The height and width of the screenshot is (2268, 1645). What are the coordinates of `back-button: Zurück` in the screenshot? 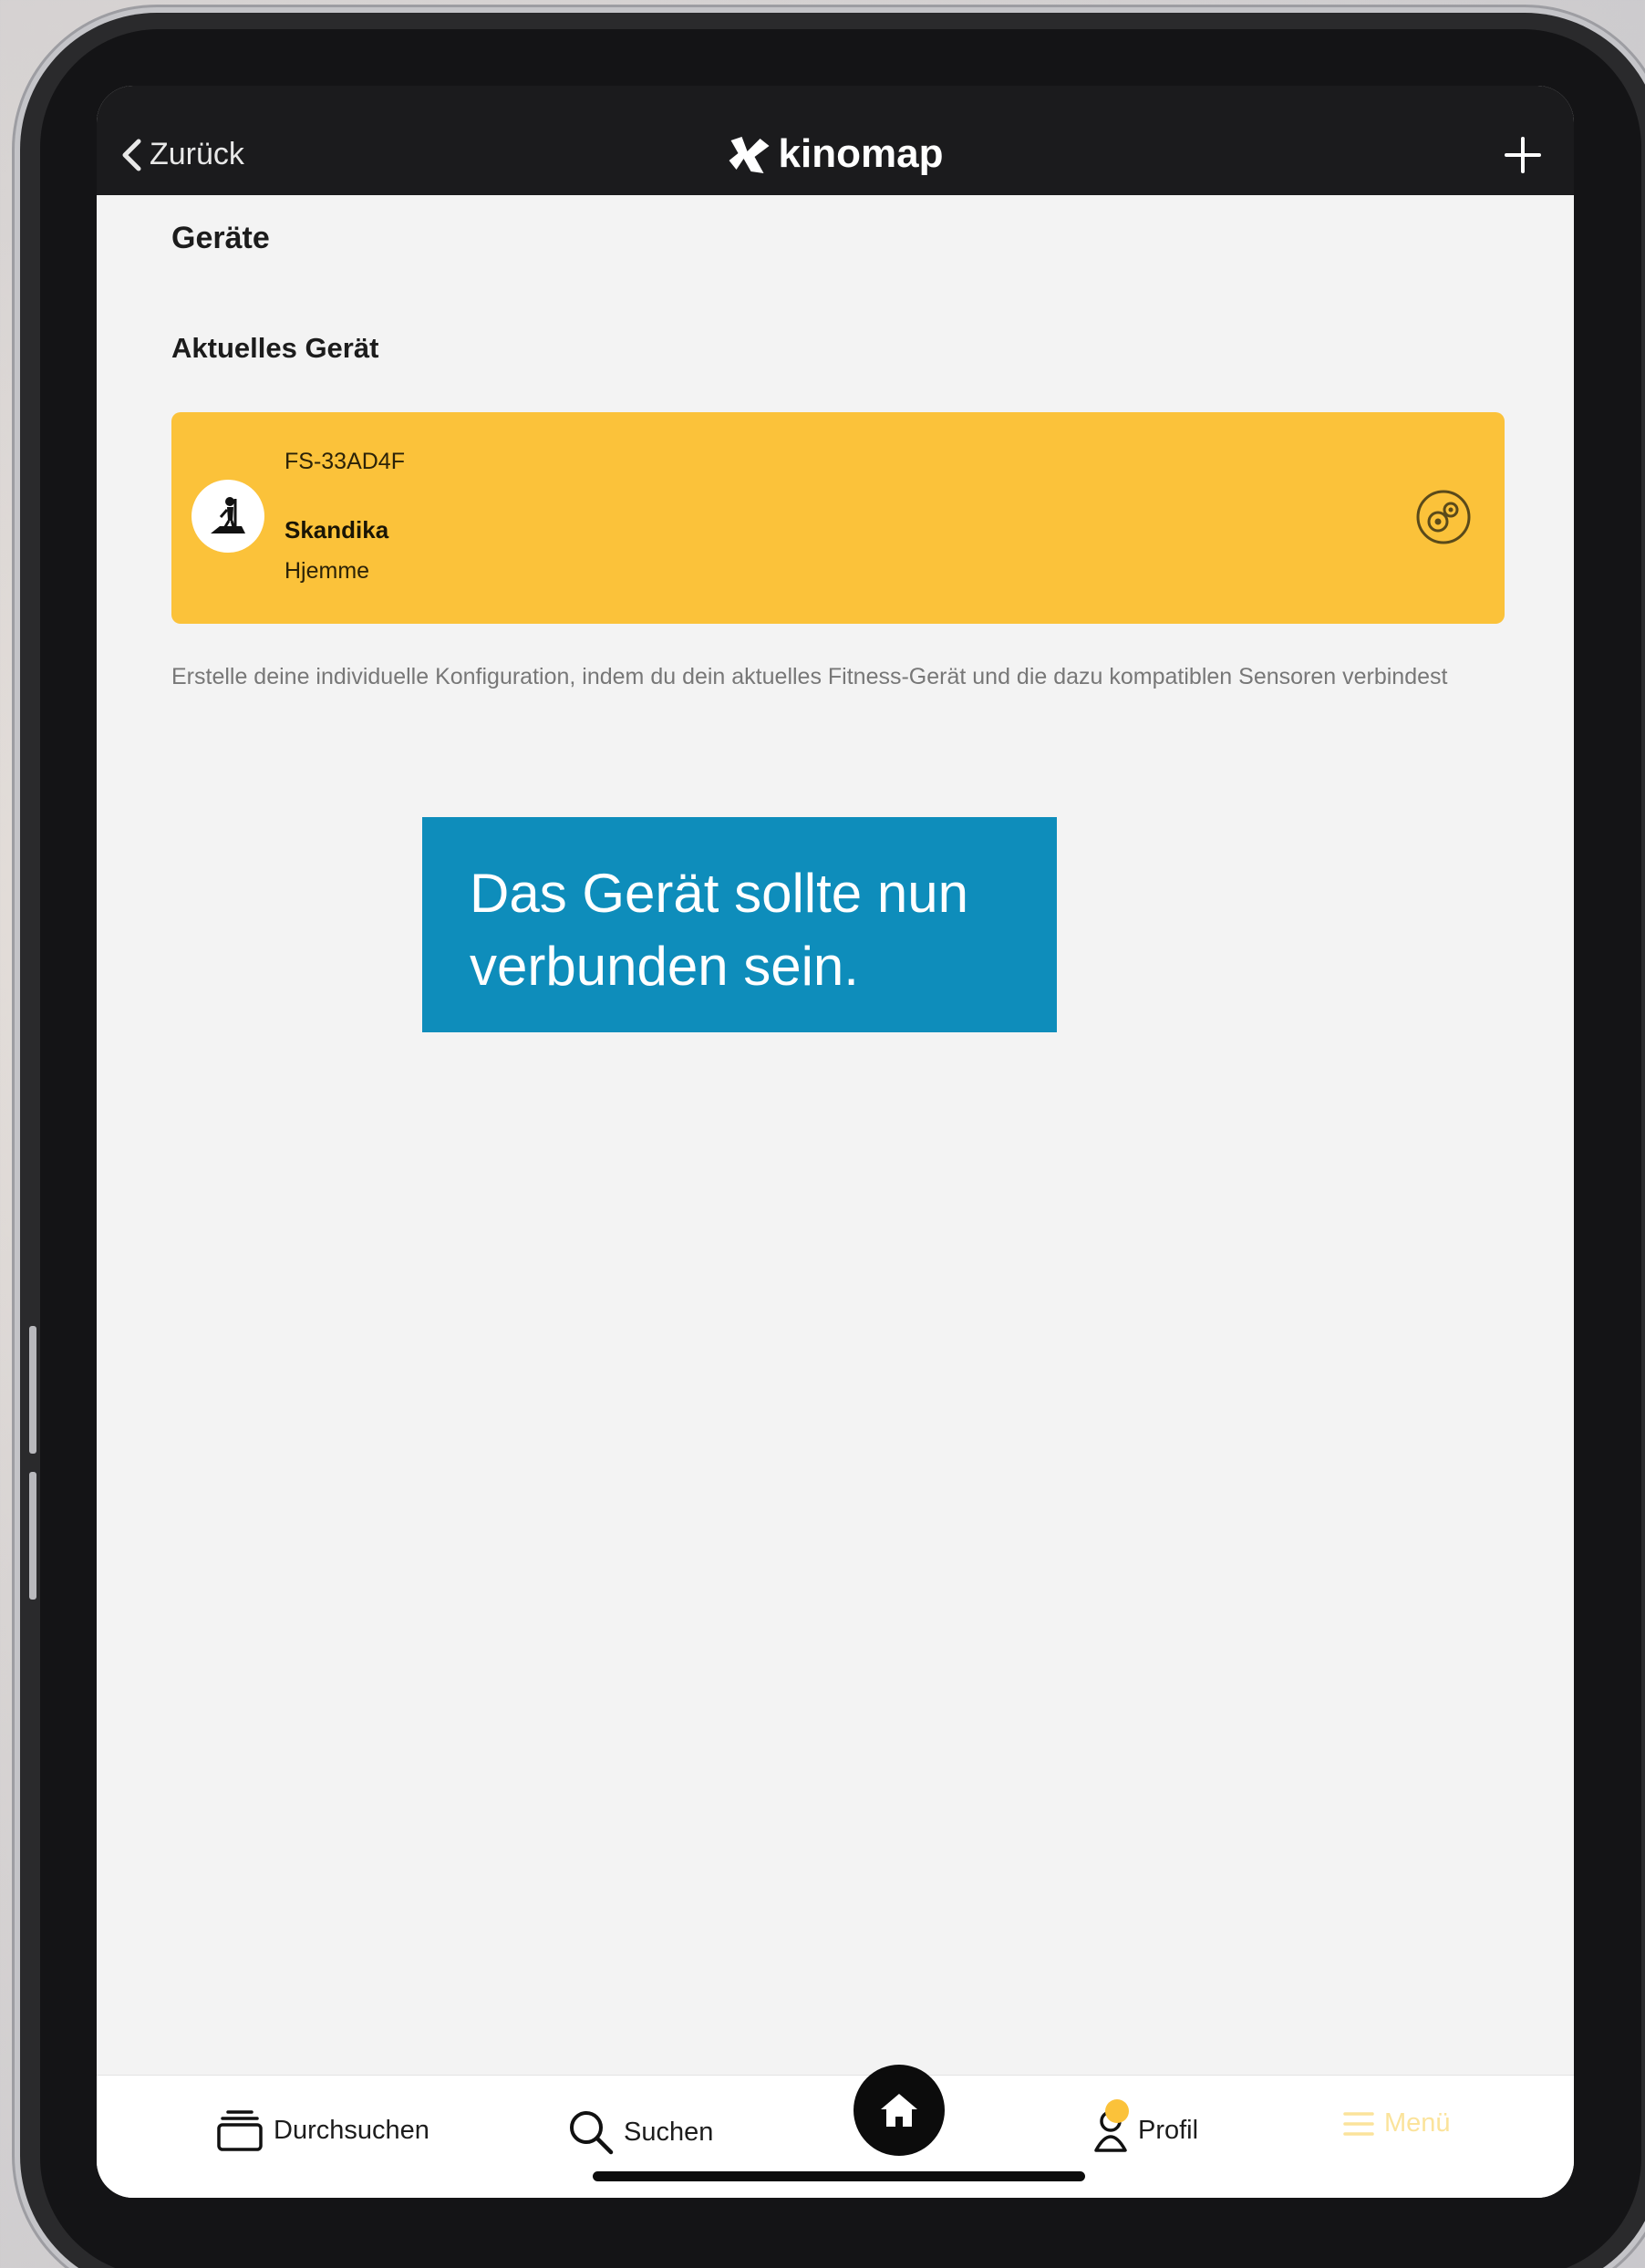 It's located at (182, 154).